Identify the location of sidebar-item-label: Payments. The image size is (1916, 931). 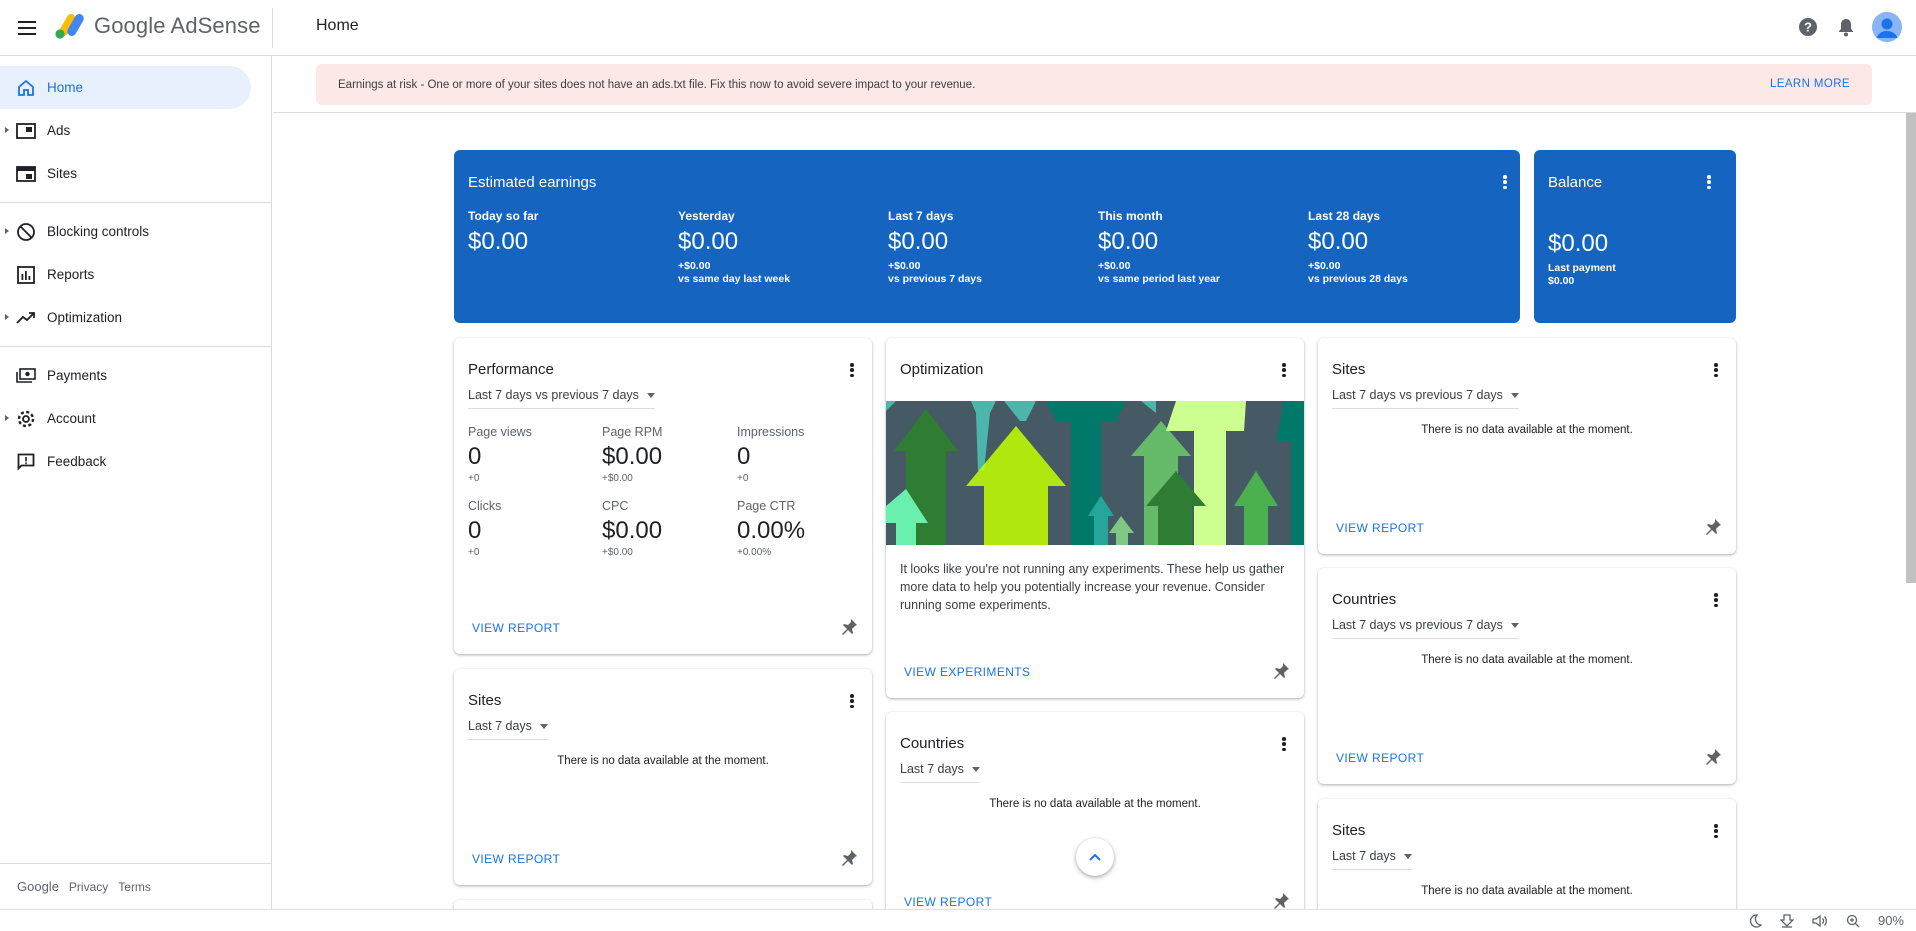
(77, 375).